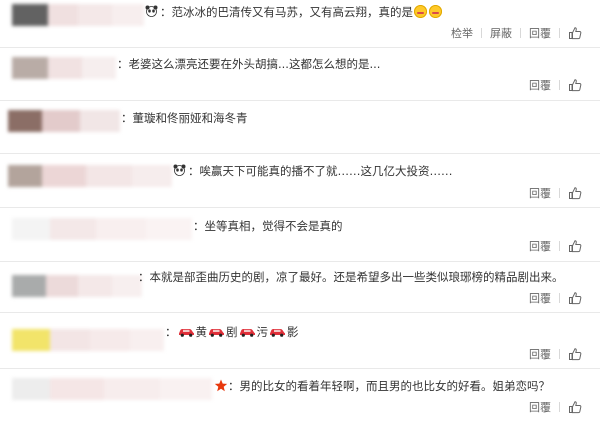  I want to click on comment-text: ：董璇和佟丽娅和海冬青, so click(184, 118).